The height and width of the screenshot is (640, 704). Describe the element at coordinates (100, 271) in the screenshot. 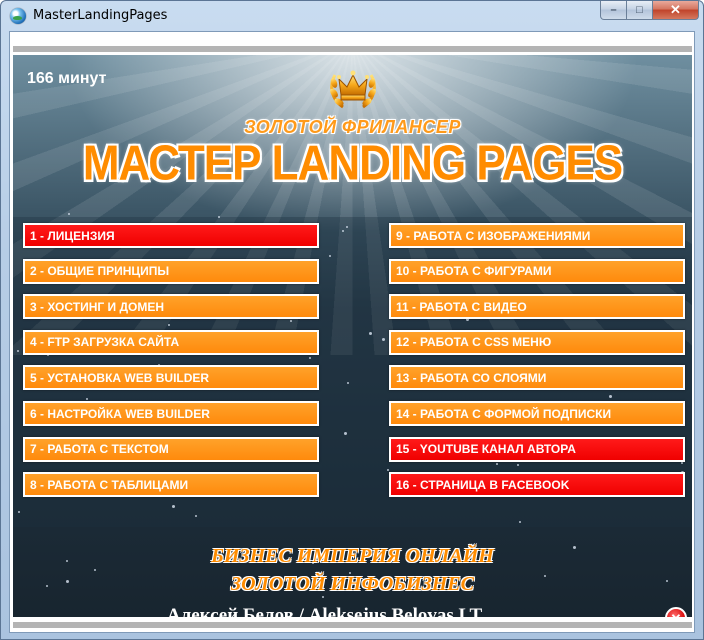

I see `menu-button-label: 2 - ОБЩИЕ ПРИНЦИПЫ` at that location.